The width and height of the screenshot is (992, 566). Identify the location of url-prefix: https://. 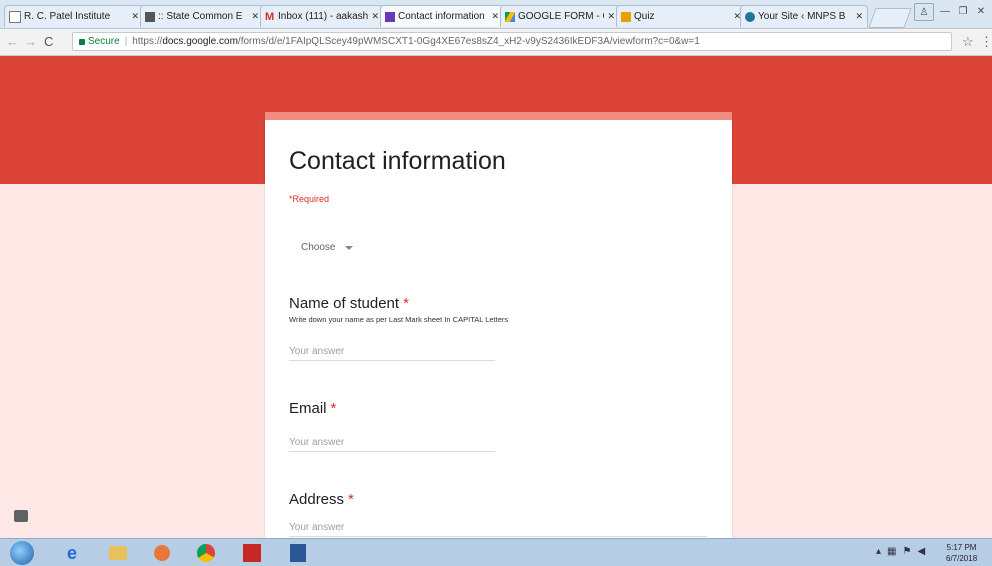
(147, 41).